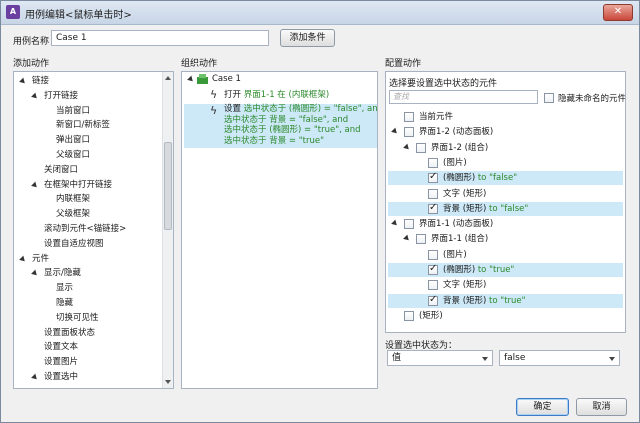  What do you see at coordinates (233, 109) in the screenshot?
I see `action-prefix: 设置` at bounding box center [233, 109].